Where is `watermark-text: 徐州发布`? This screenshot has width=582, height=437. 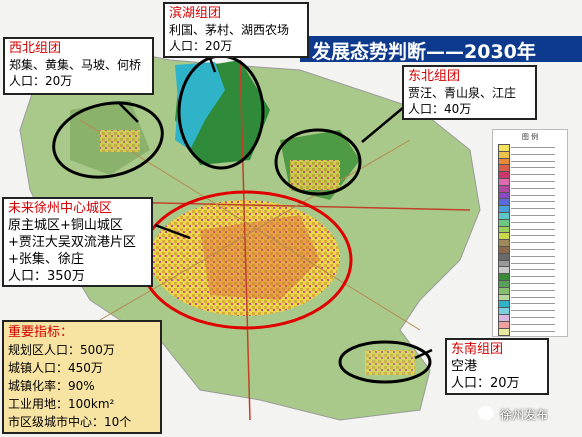 watermark-text: 徐州发布 is located at coordinates (524, 415).